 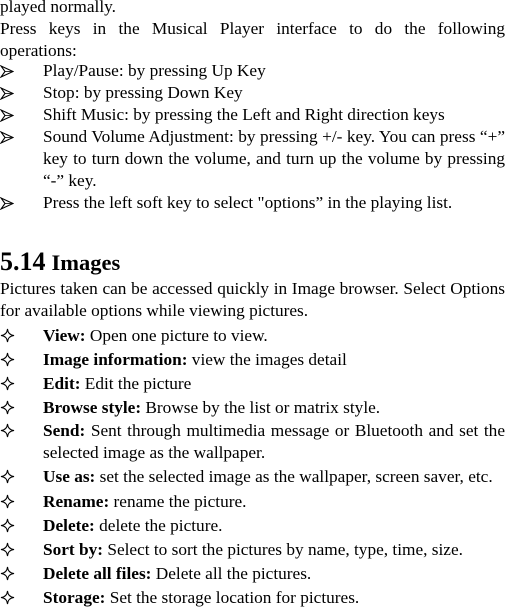 I want to click on list-item-text: Play/Pause: by pressing Up Key, so click(x=154, y=70).